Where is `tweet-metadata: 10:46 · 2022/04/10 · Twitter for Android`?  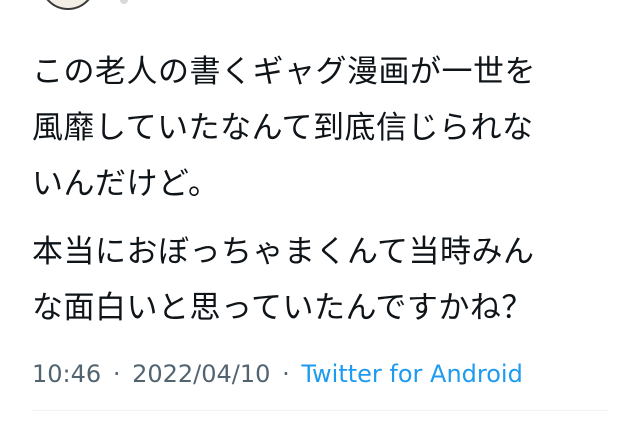 tweet-metadata: 10:46 · 2022/04/10 · Twitter for Android is located at coordinates (277, 374).